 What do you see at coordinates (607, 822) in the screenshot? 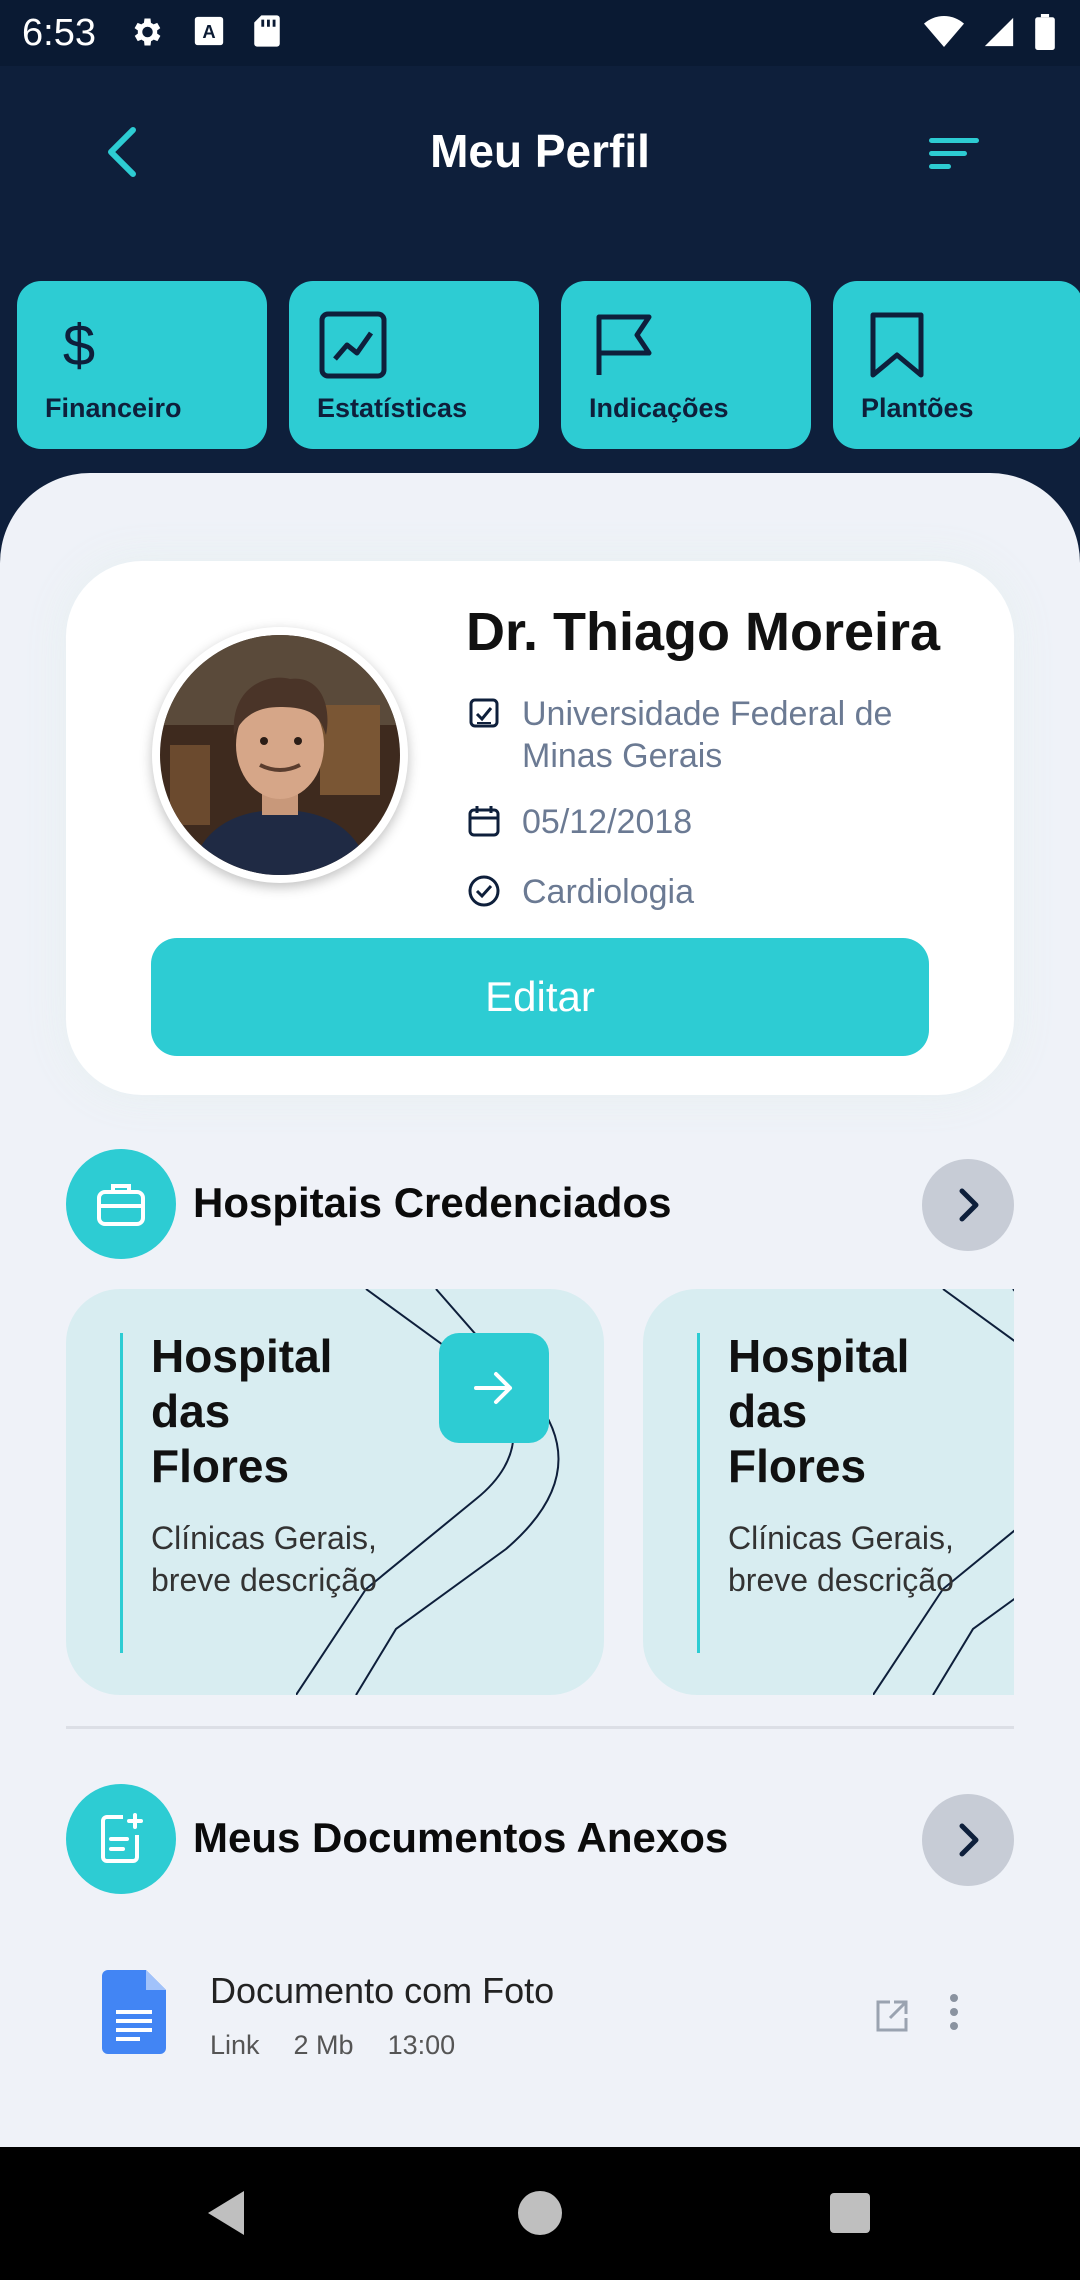
I see `date-text: 05/12/2018` at bounding box center [607, 822].